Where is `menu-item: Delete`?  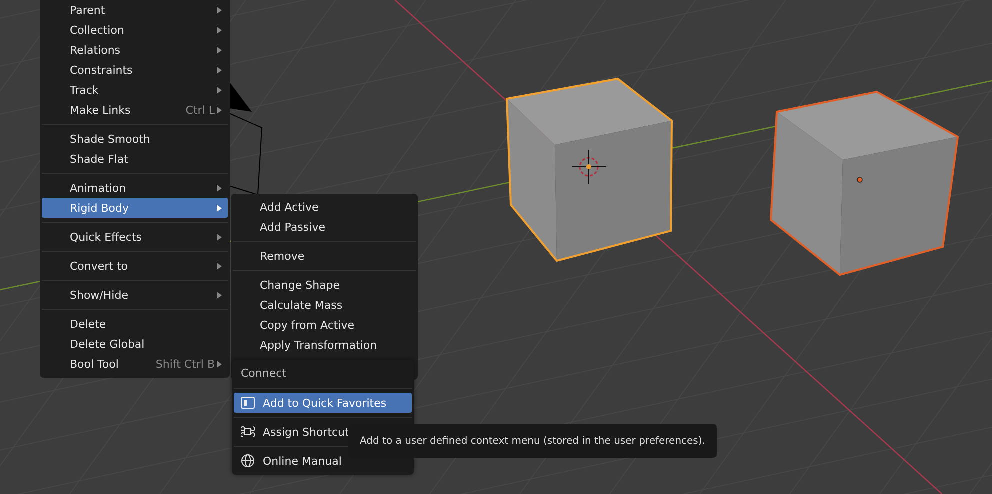 menu-item: Delete is located at coordinates (135, 324).